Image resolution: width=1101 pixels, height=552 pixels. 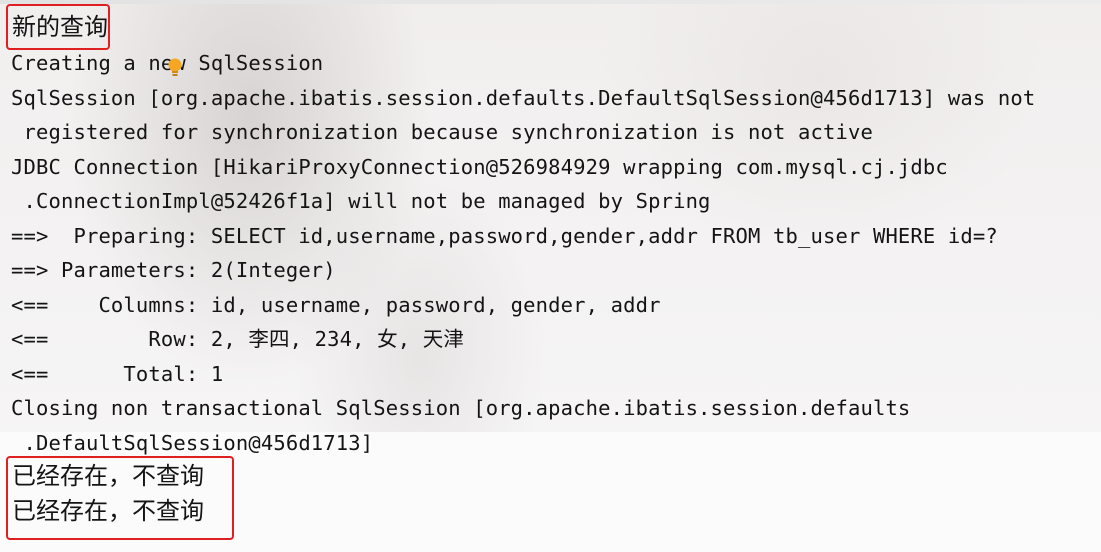 What do you see at coordinates (238, 339) in the screenshot?
I see `log-line-9: <== Row: 2, 李四, 234, 女, 天津` at bounding box center [238, 339].